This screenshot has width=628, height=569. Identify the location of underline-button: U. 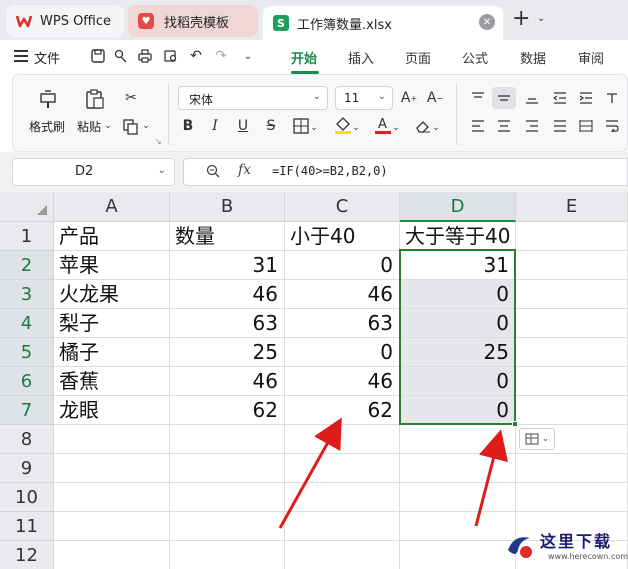
(243, 126).